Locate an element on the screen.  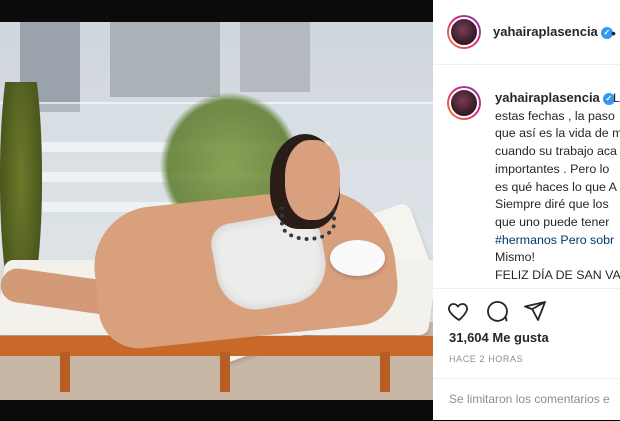
share-icon is located at coordinates (535, 311).